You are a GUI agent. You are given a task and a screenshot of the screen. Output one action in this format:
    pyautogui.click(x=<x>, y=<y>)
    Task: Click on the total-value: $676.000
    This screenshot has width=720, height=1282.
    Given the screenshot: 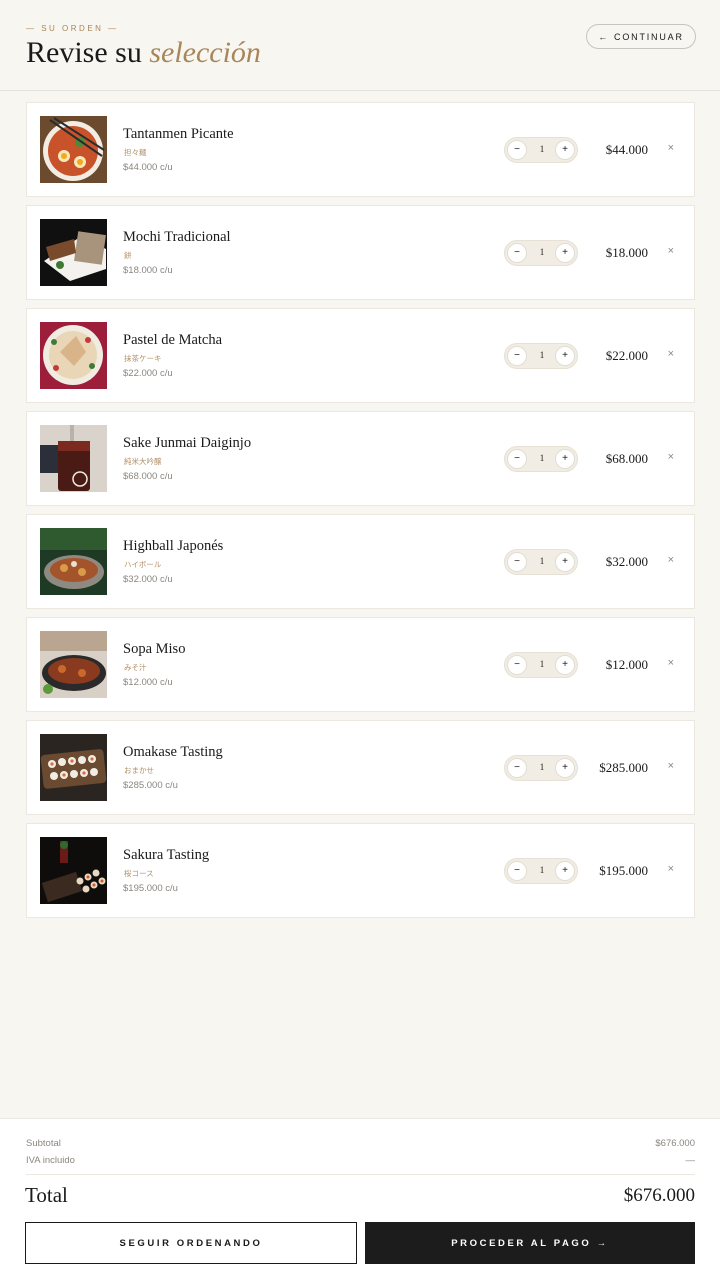 What is the action you would take?
    pyautogui.click(x=659, y=1195)
    